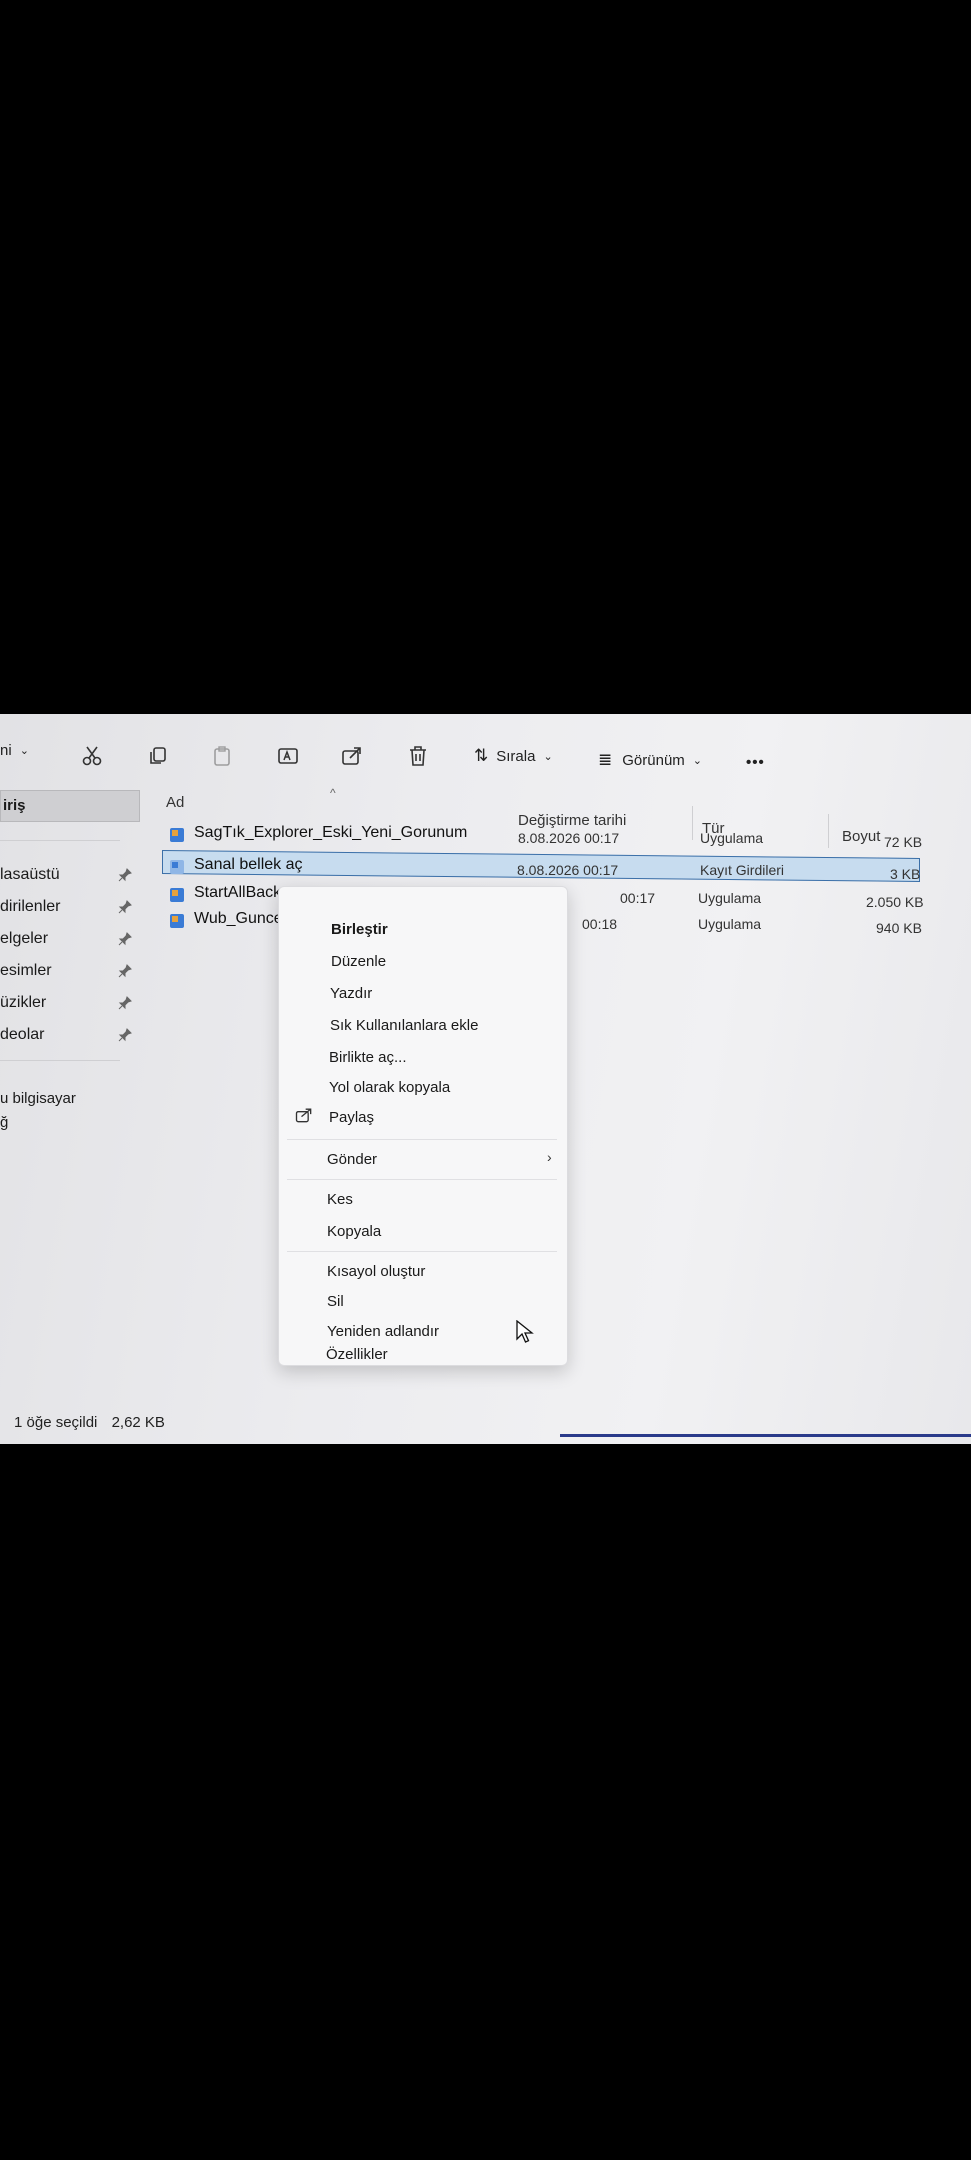  What do you see at coordinates (549, 1157) in the screenshot?
I see `chevron-right-icon: ›` at bounding box center [549, 1157].